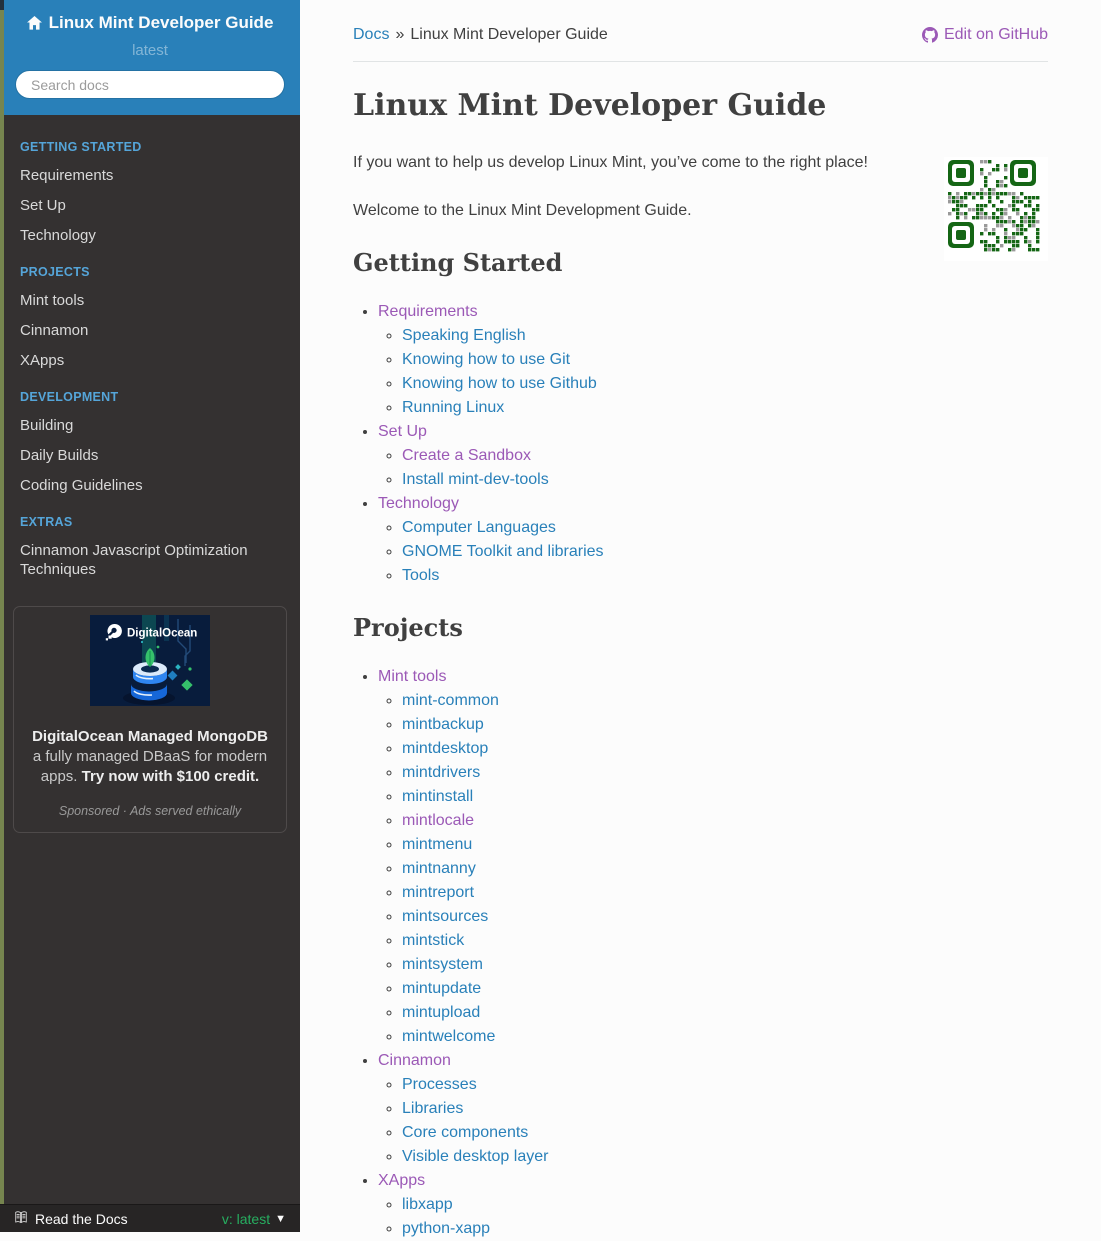 This screenshot has height=1241, width=1101. Describe the element at coordinates (984, 35) in the screenshot. I see `edit-on-github-link: Edit on GitHub` at that location.